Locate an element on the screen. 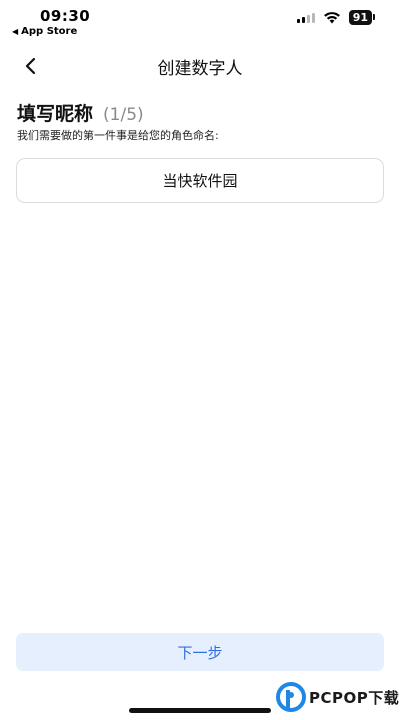  nav-bar: 创建数字人 is located at coordinates (200, 66).